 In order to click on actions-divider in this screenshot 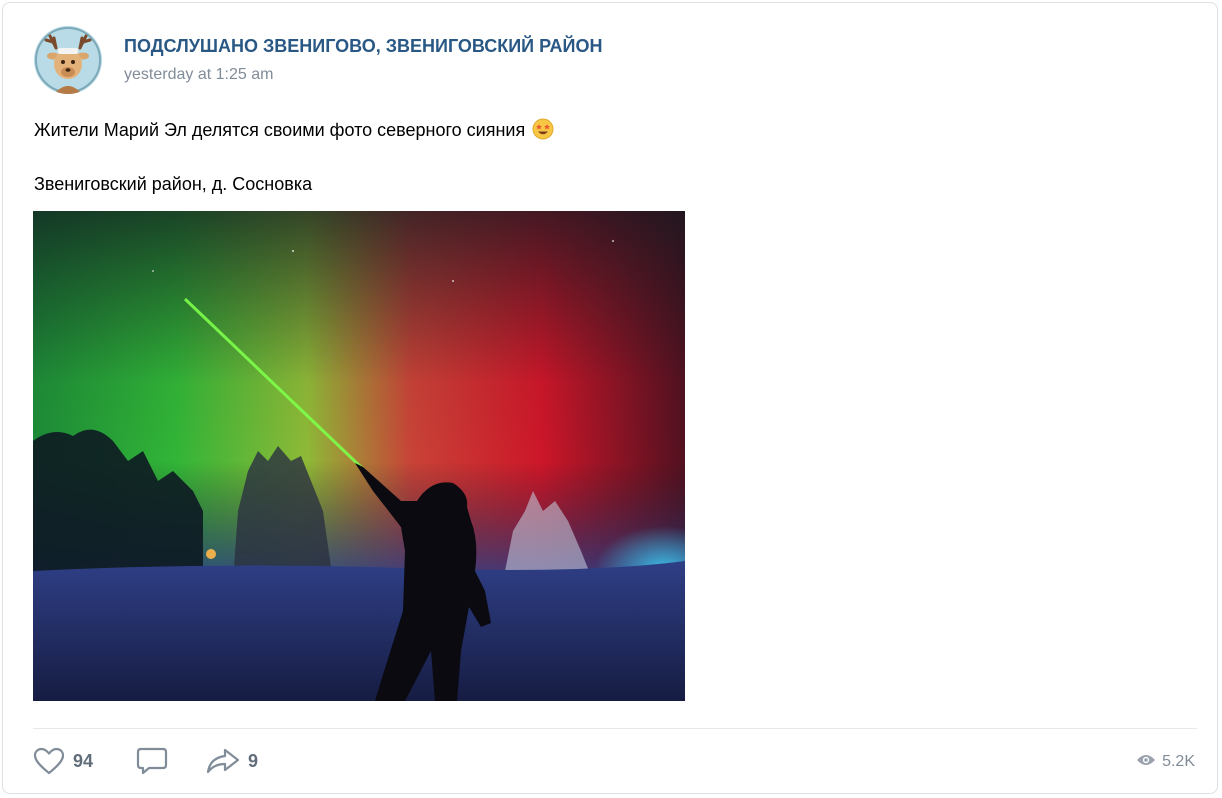, I will do `click(615, 728)`.